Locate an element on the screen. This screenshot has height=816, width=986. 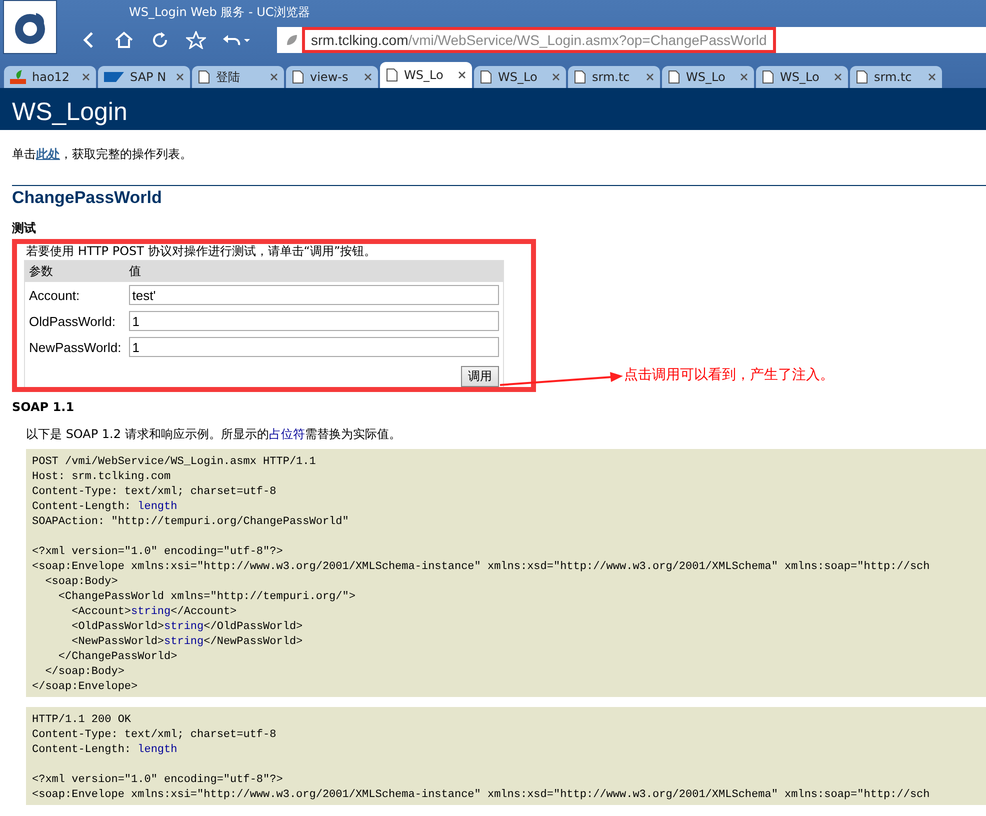
placeholder-link: 占位符 is located at coordinates (286, 434).